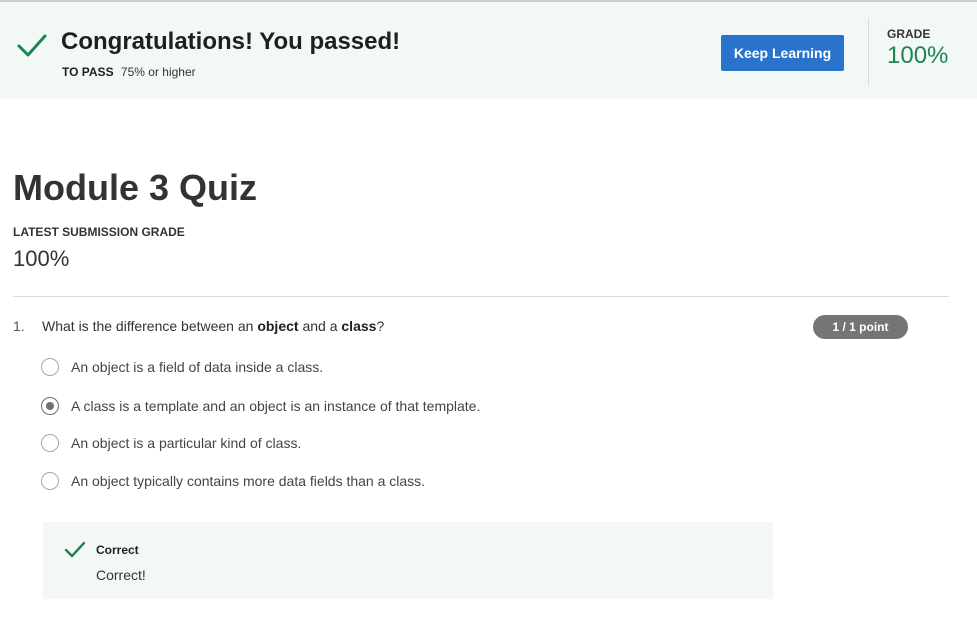 The width and height of the screenshot is (977, 633). I want to click on question-keyword-class: class, so click(359, 326).